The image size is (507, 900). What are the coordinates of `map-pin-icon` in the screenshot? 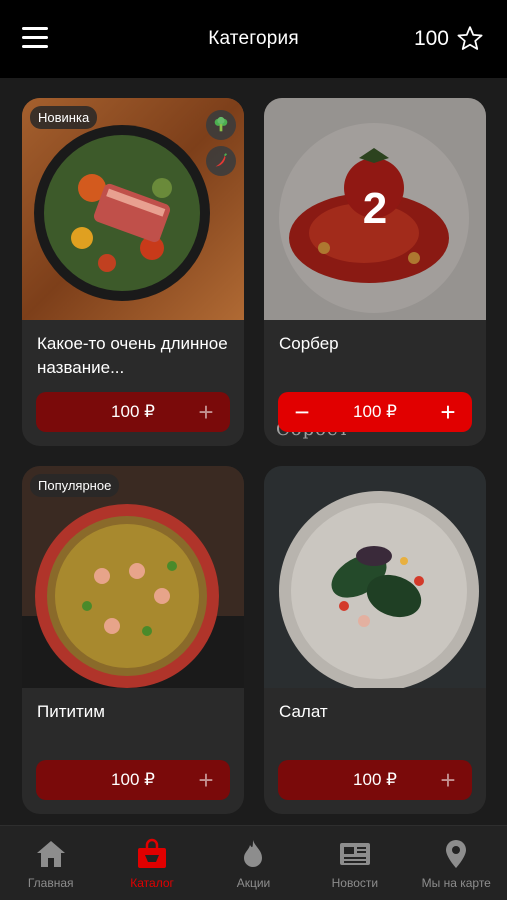 It's located at (456, 854).